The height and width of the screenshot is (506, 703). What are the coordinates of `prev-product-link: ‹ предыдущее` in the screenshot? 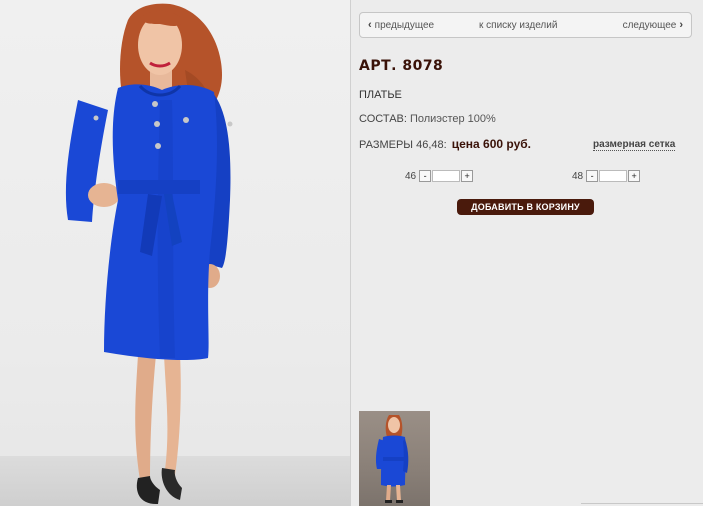 It's located at (401, 25).